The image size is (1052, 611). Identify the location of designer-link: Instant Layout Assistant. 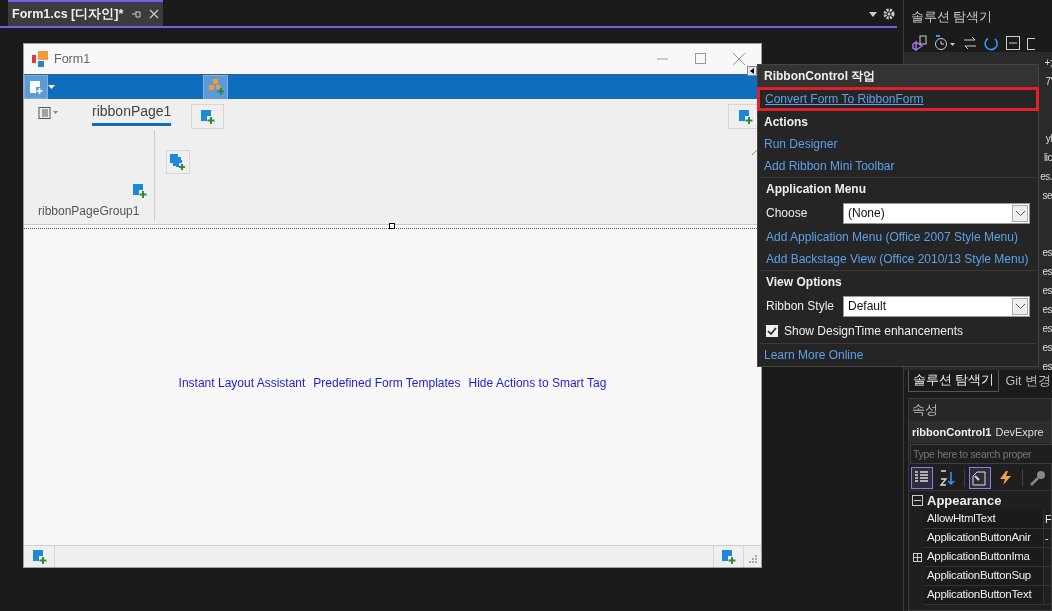
(242, 383).